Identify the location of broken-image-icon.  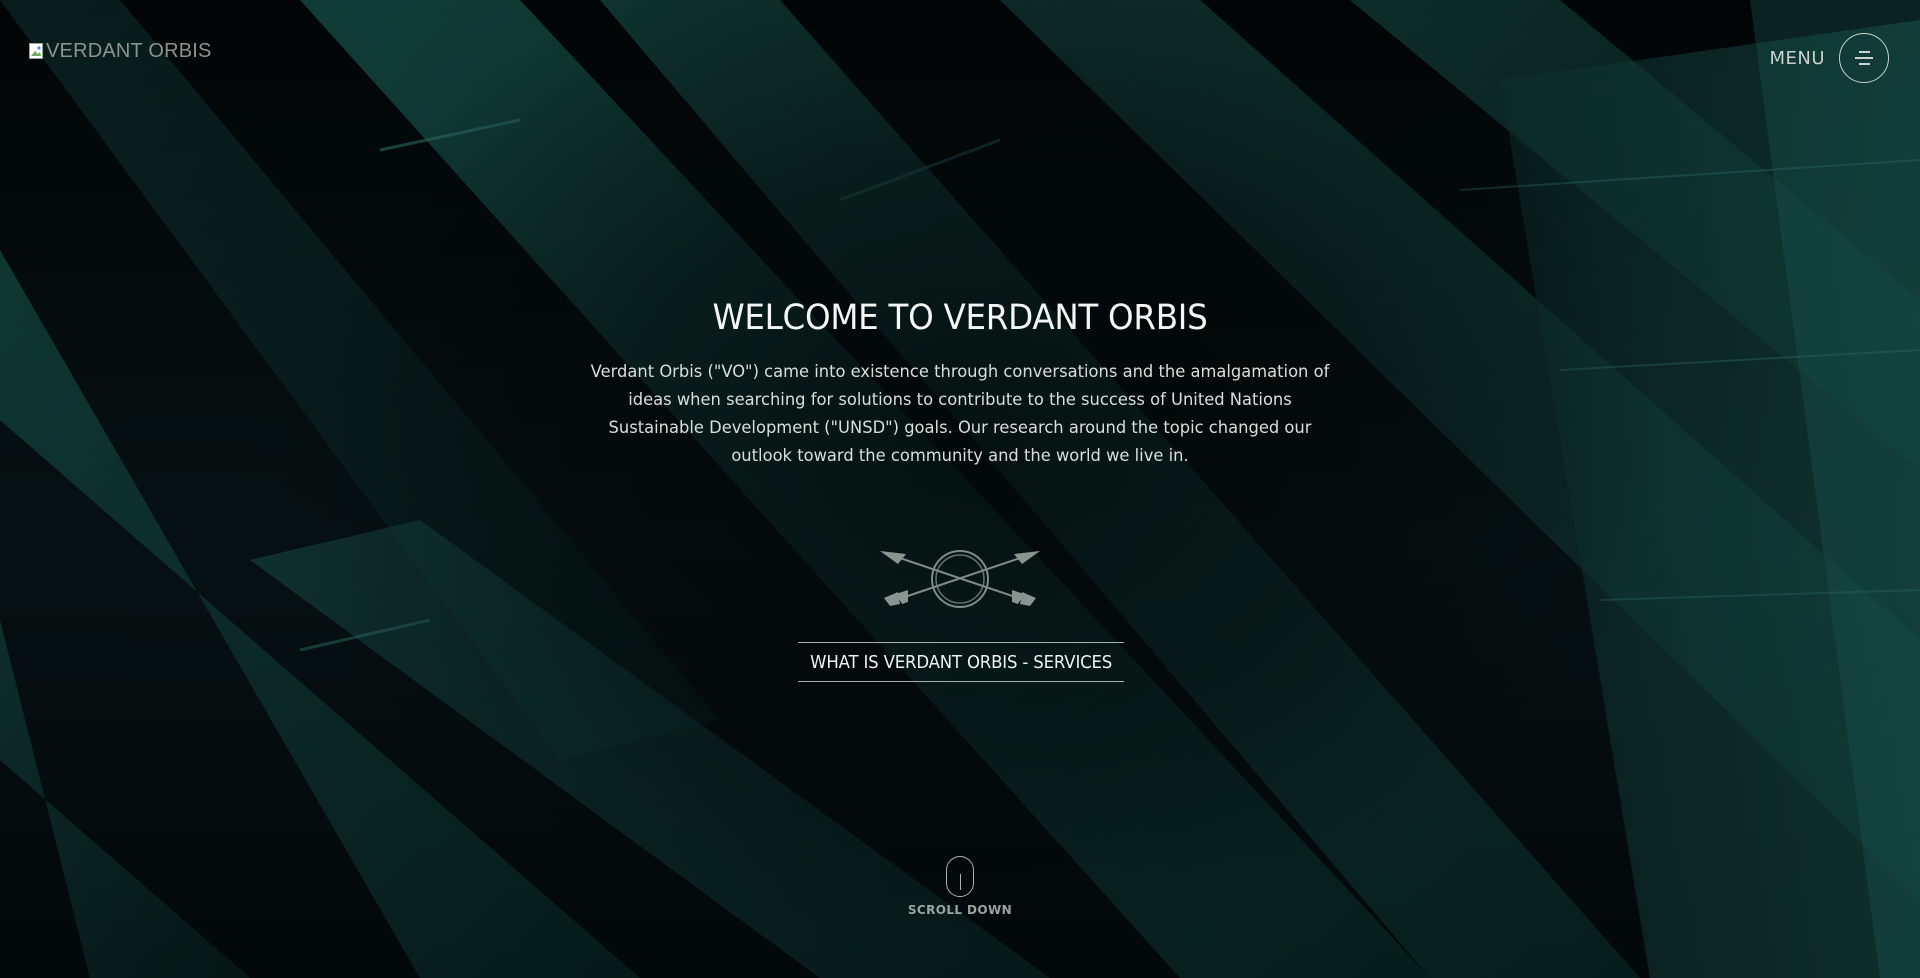
(37, 51).